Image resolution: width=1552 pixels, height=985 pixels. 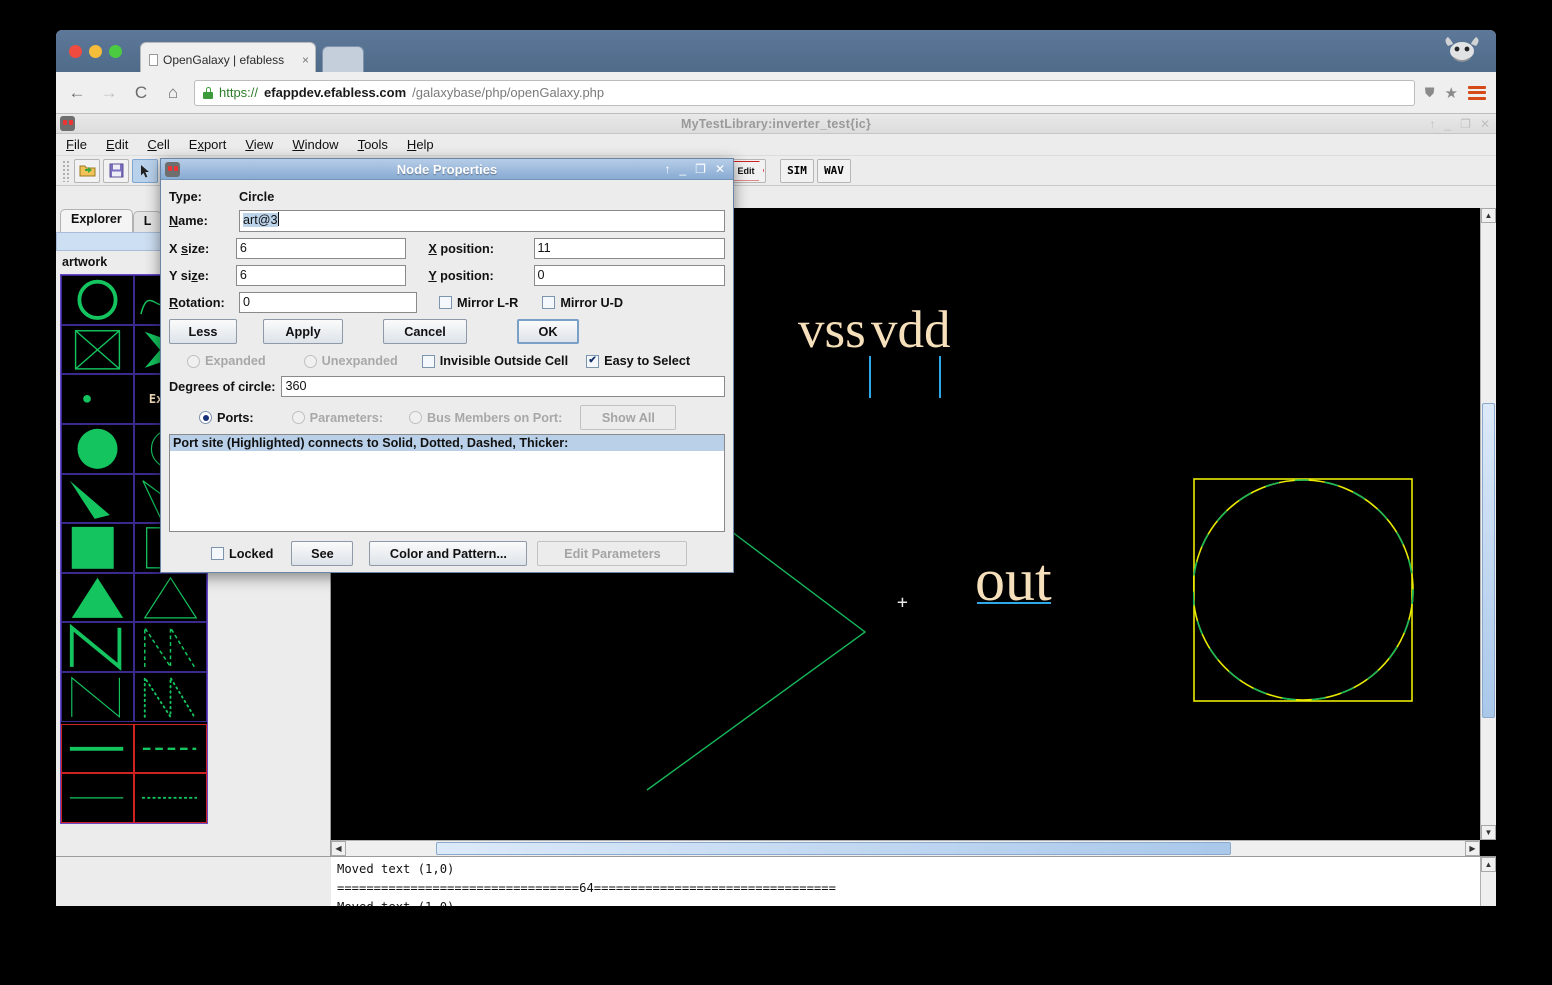 I want to click on canvas-horizontal-scrollbar: ◀ ▶, so click(x=905, y=848).